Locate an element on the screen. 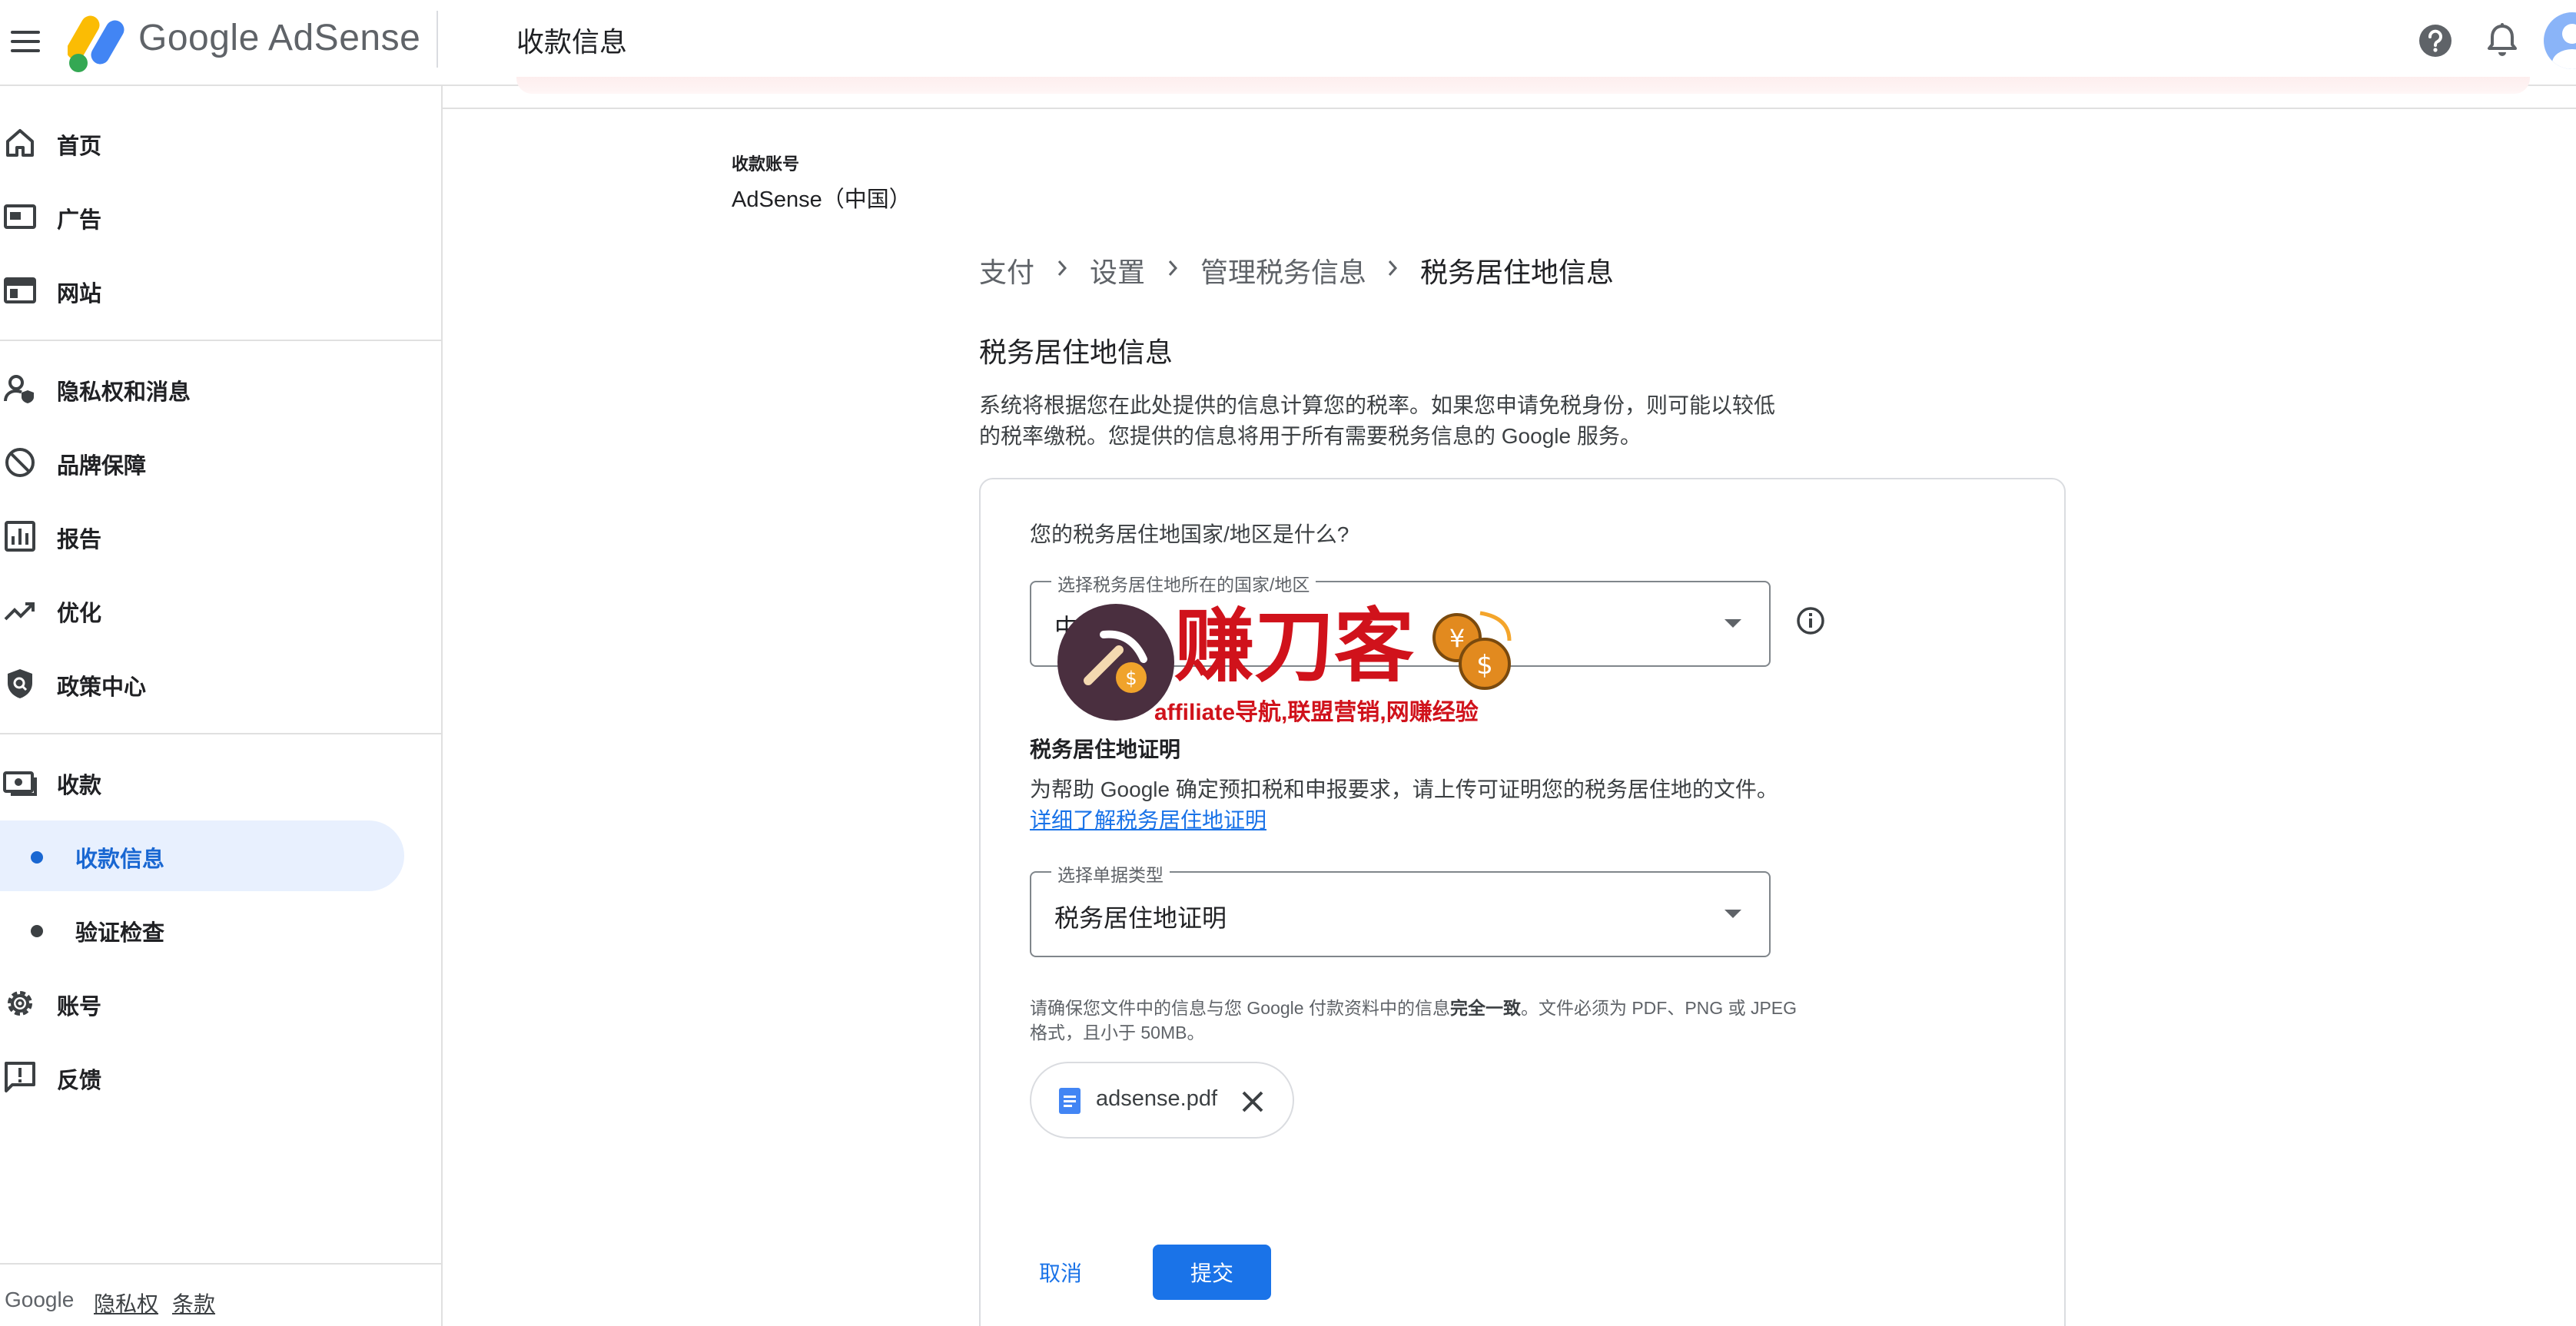  proof-description-text: 为帮助 Google 确定预扣税和申报要求，请上传可证明您的税务居住地的文件。 is located at coordinates (1404, 789).